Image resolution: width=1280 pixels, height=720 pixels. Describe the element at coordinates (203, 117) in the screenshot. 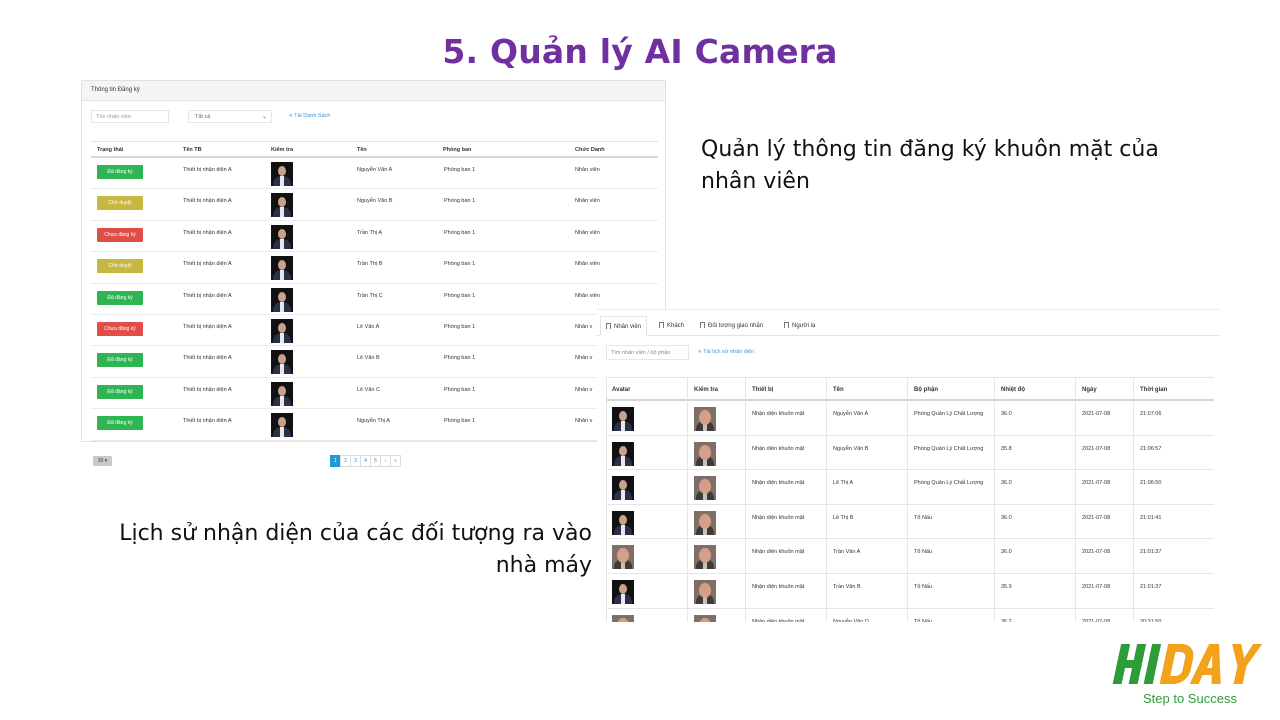

I see `status-filter-value: Tất cả` at that location.